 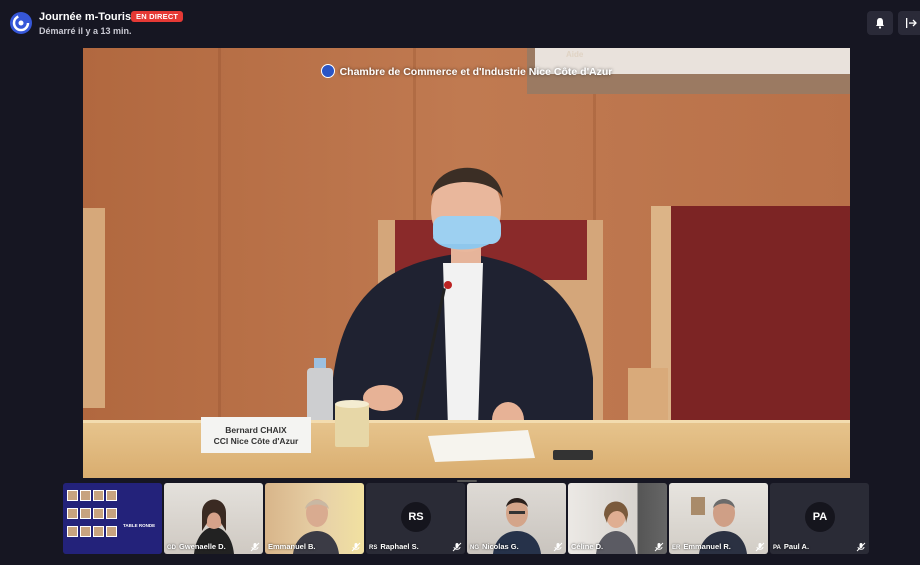 I want to click on participant-tile: Emmanuel B., so click(x=314, y=518).